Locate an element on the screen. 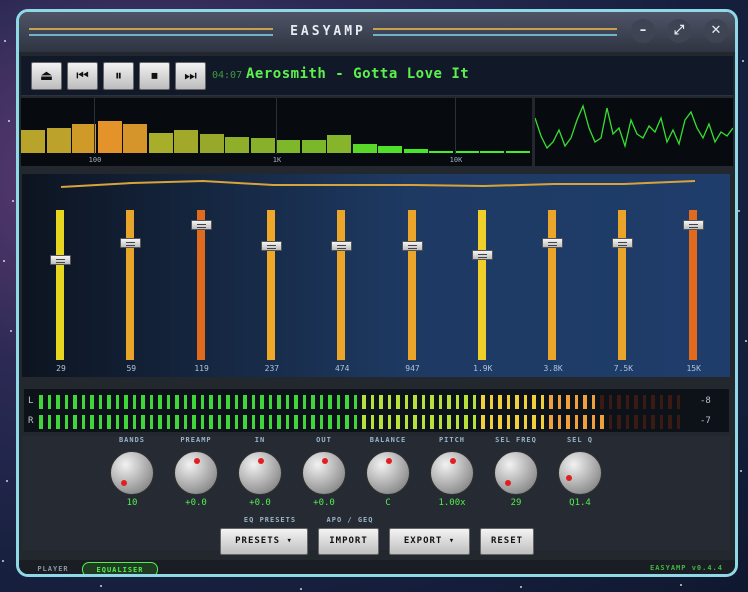 The width and height of the screenshot is (748, 592). knob-label: SEL FREQ is located at coordinates (516, 440).